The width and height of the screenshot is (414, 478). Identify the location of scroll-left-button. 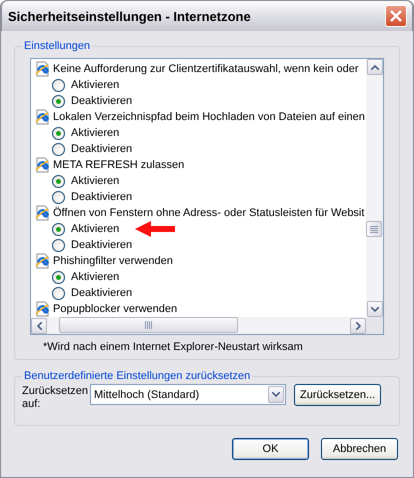
(39, 326).